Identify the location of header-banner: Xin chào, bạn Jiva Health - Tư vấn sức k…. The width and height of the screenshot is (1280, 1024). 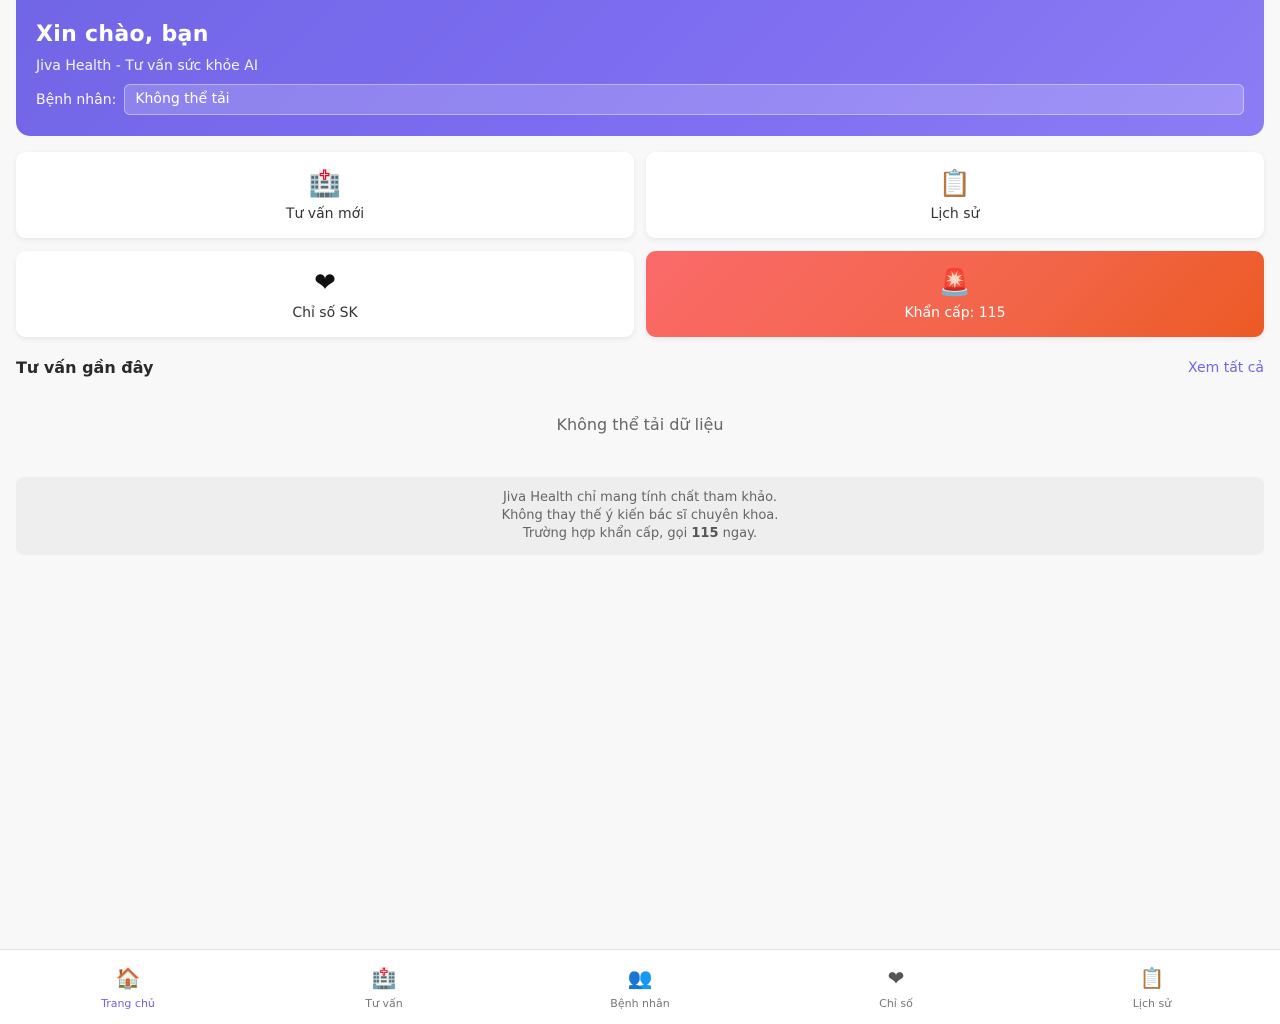
(640, 68).